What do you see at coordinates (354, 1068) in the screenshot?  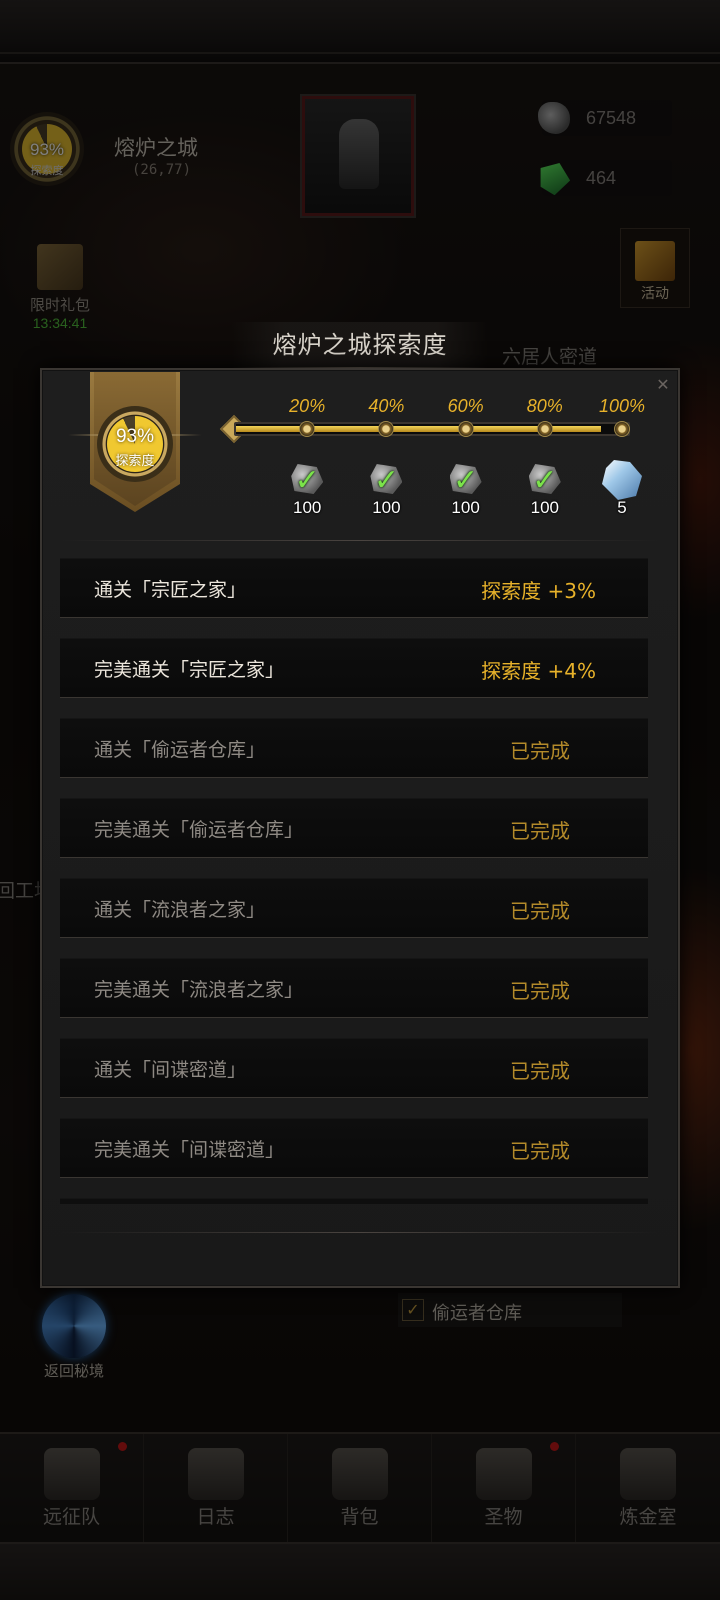 I see `task-row: 通关「间谍密道」 已完成` at bounding box center [354, 1068].